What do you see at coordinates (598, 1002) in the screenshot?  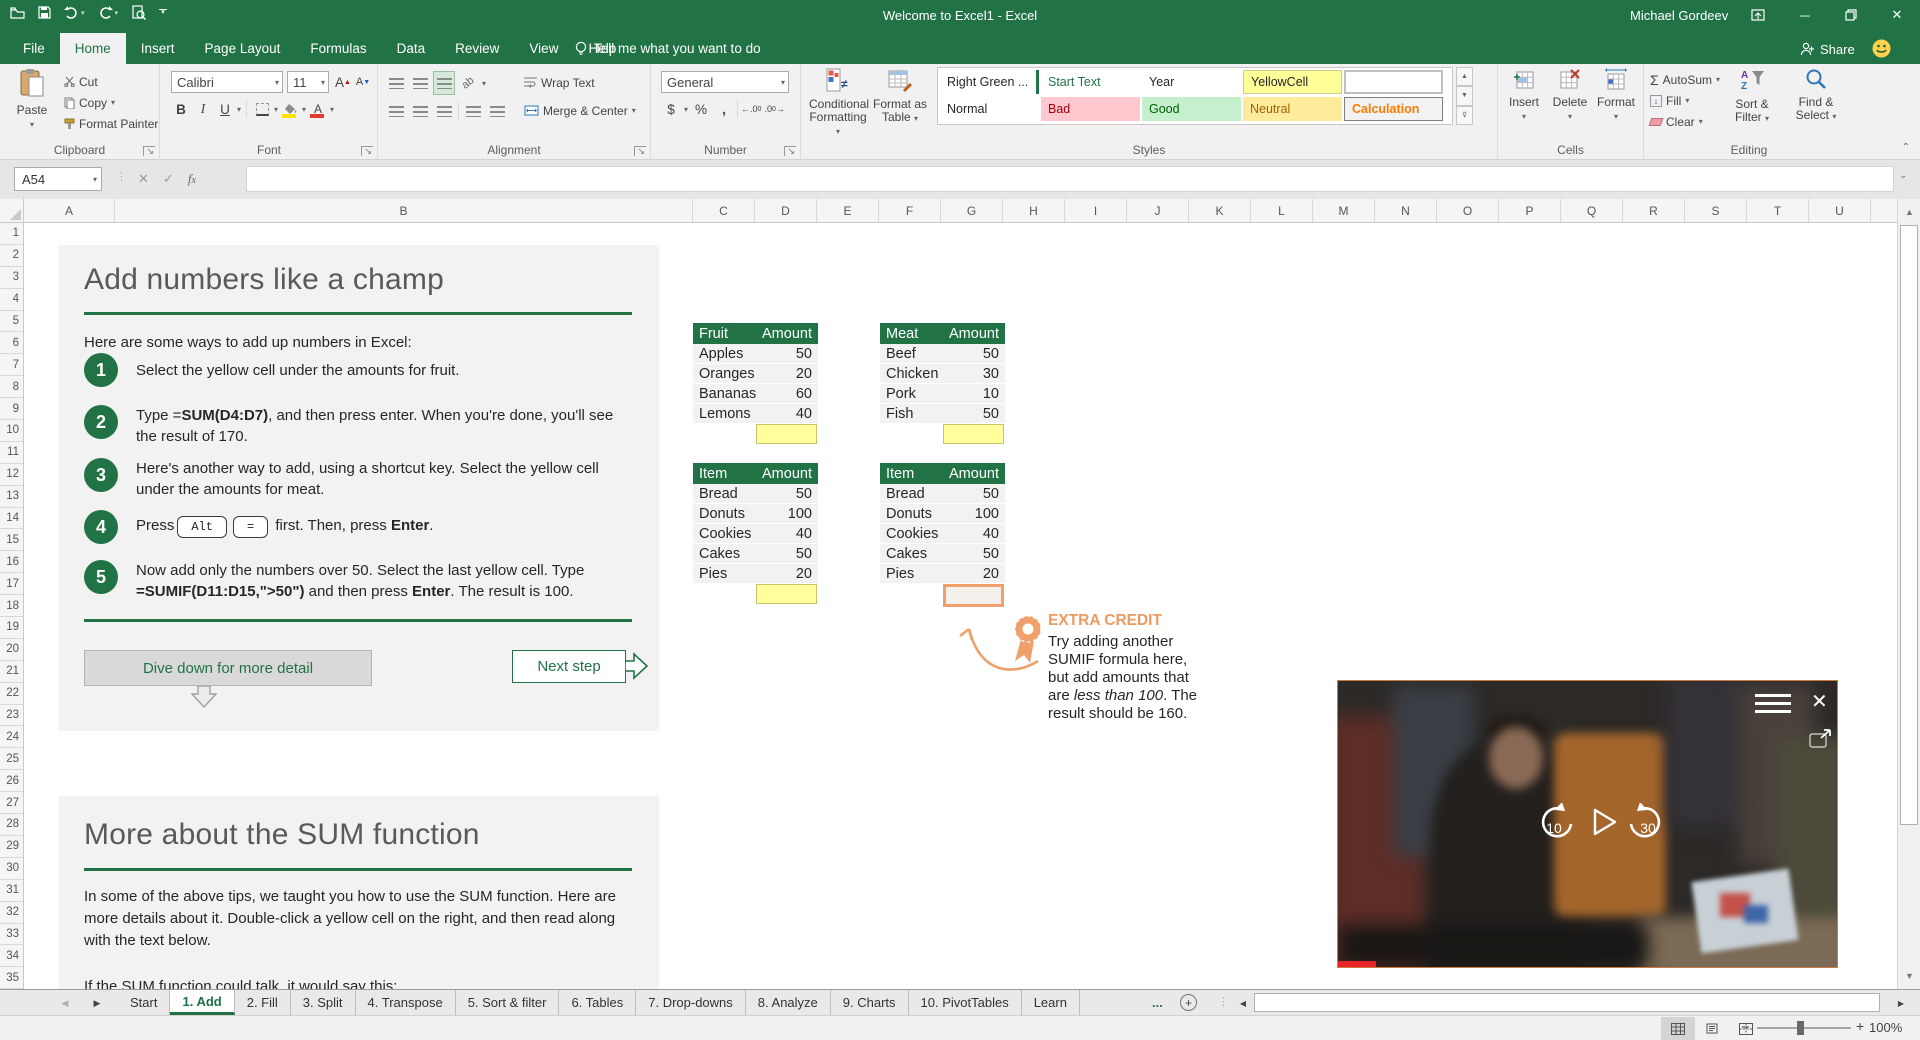 I see `sheet-tab: 6. Tables` at bounding box center [598, 1002].